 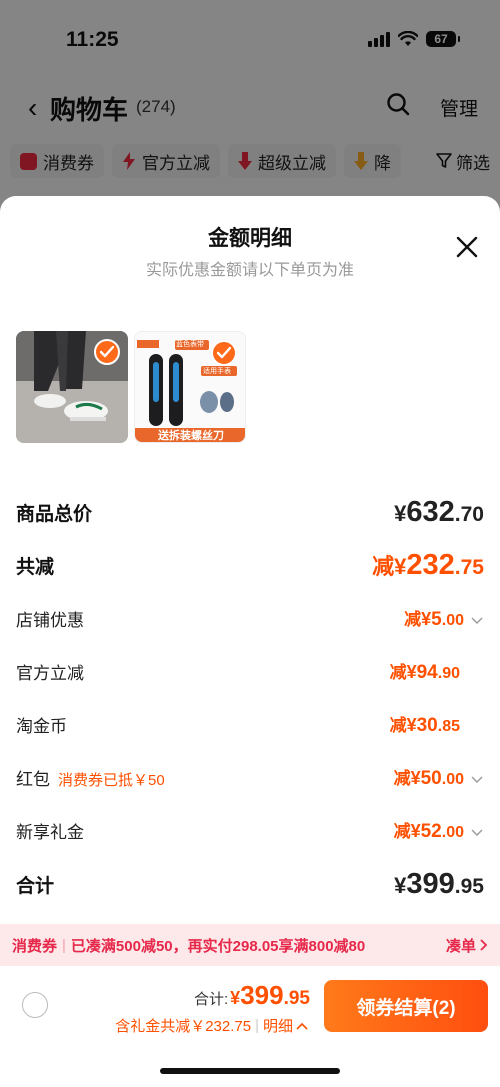 I want to click on goods-total-amount: ¥ 632 .70, so click(x=439, y=512).